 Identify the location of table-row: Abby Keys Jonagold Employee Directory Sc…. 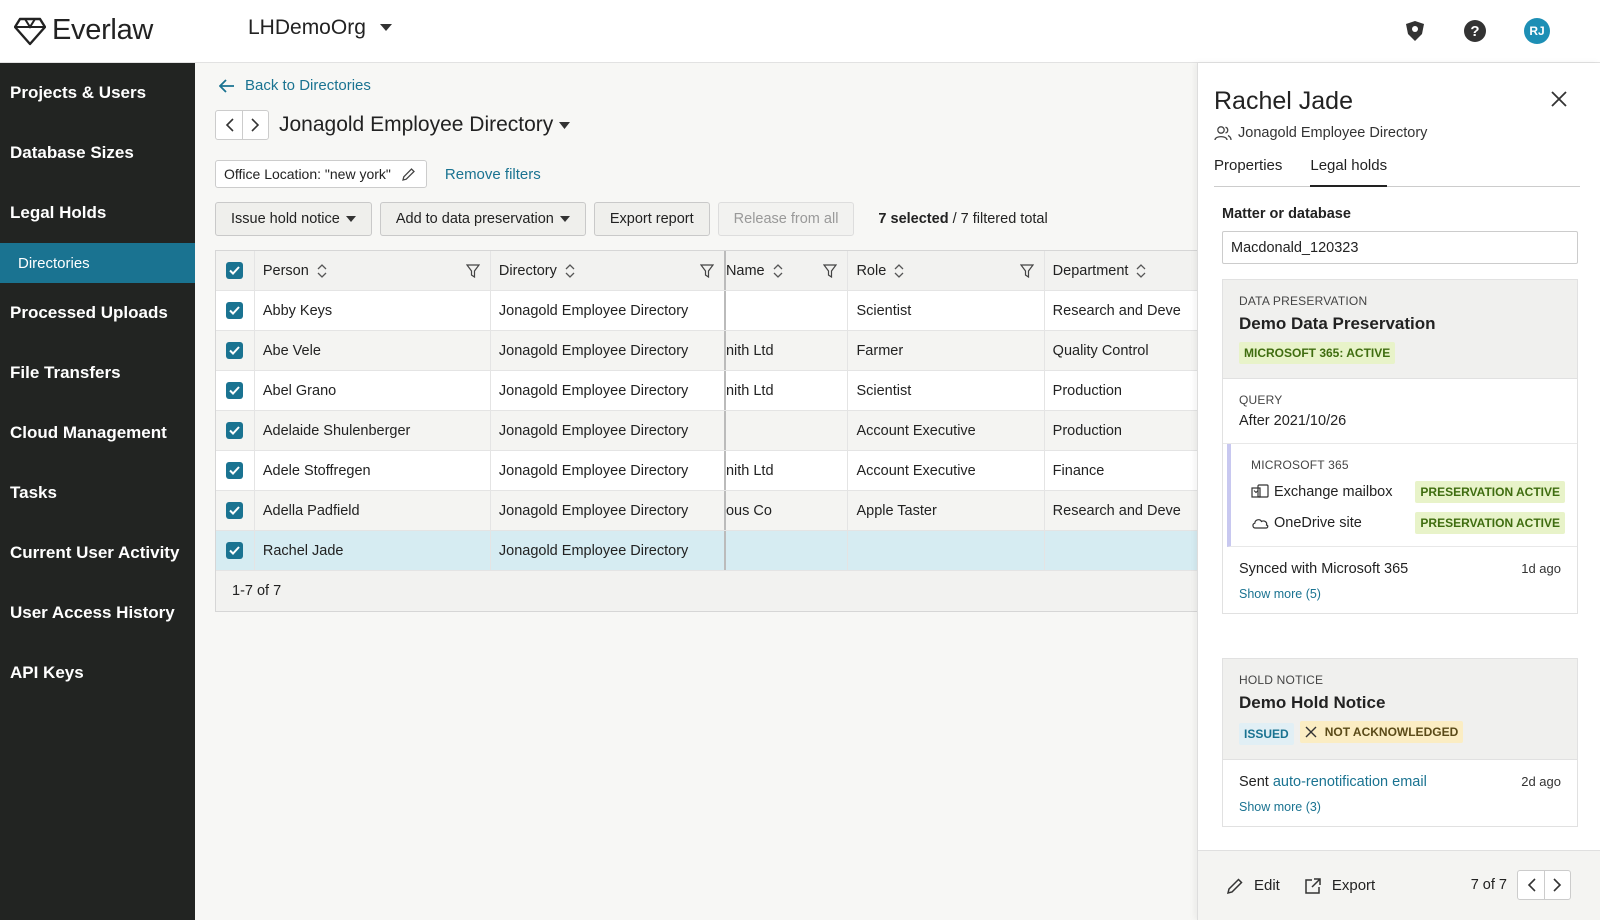
(706, 311).